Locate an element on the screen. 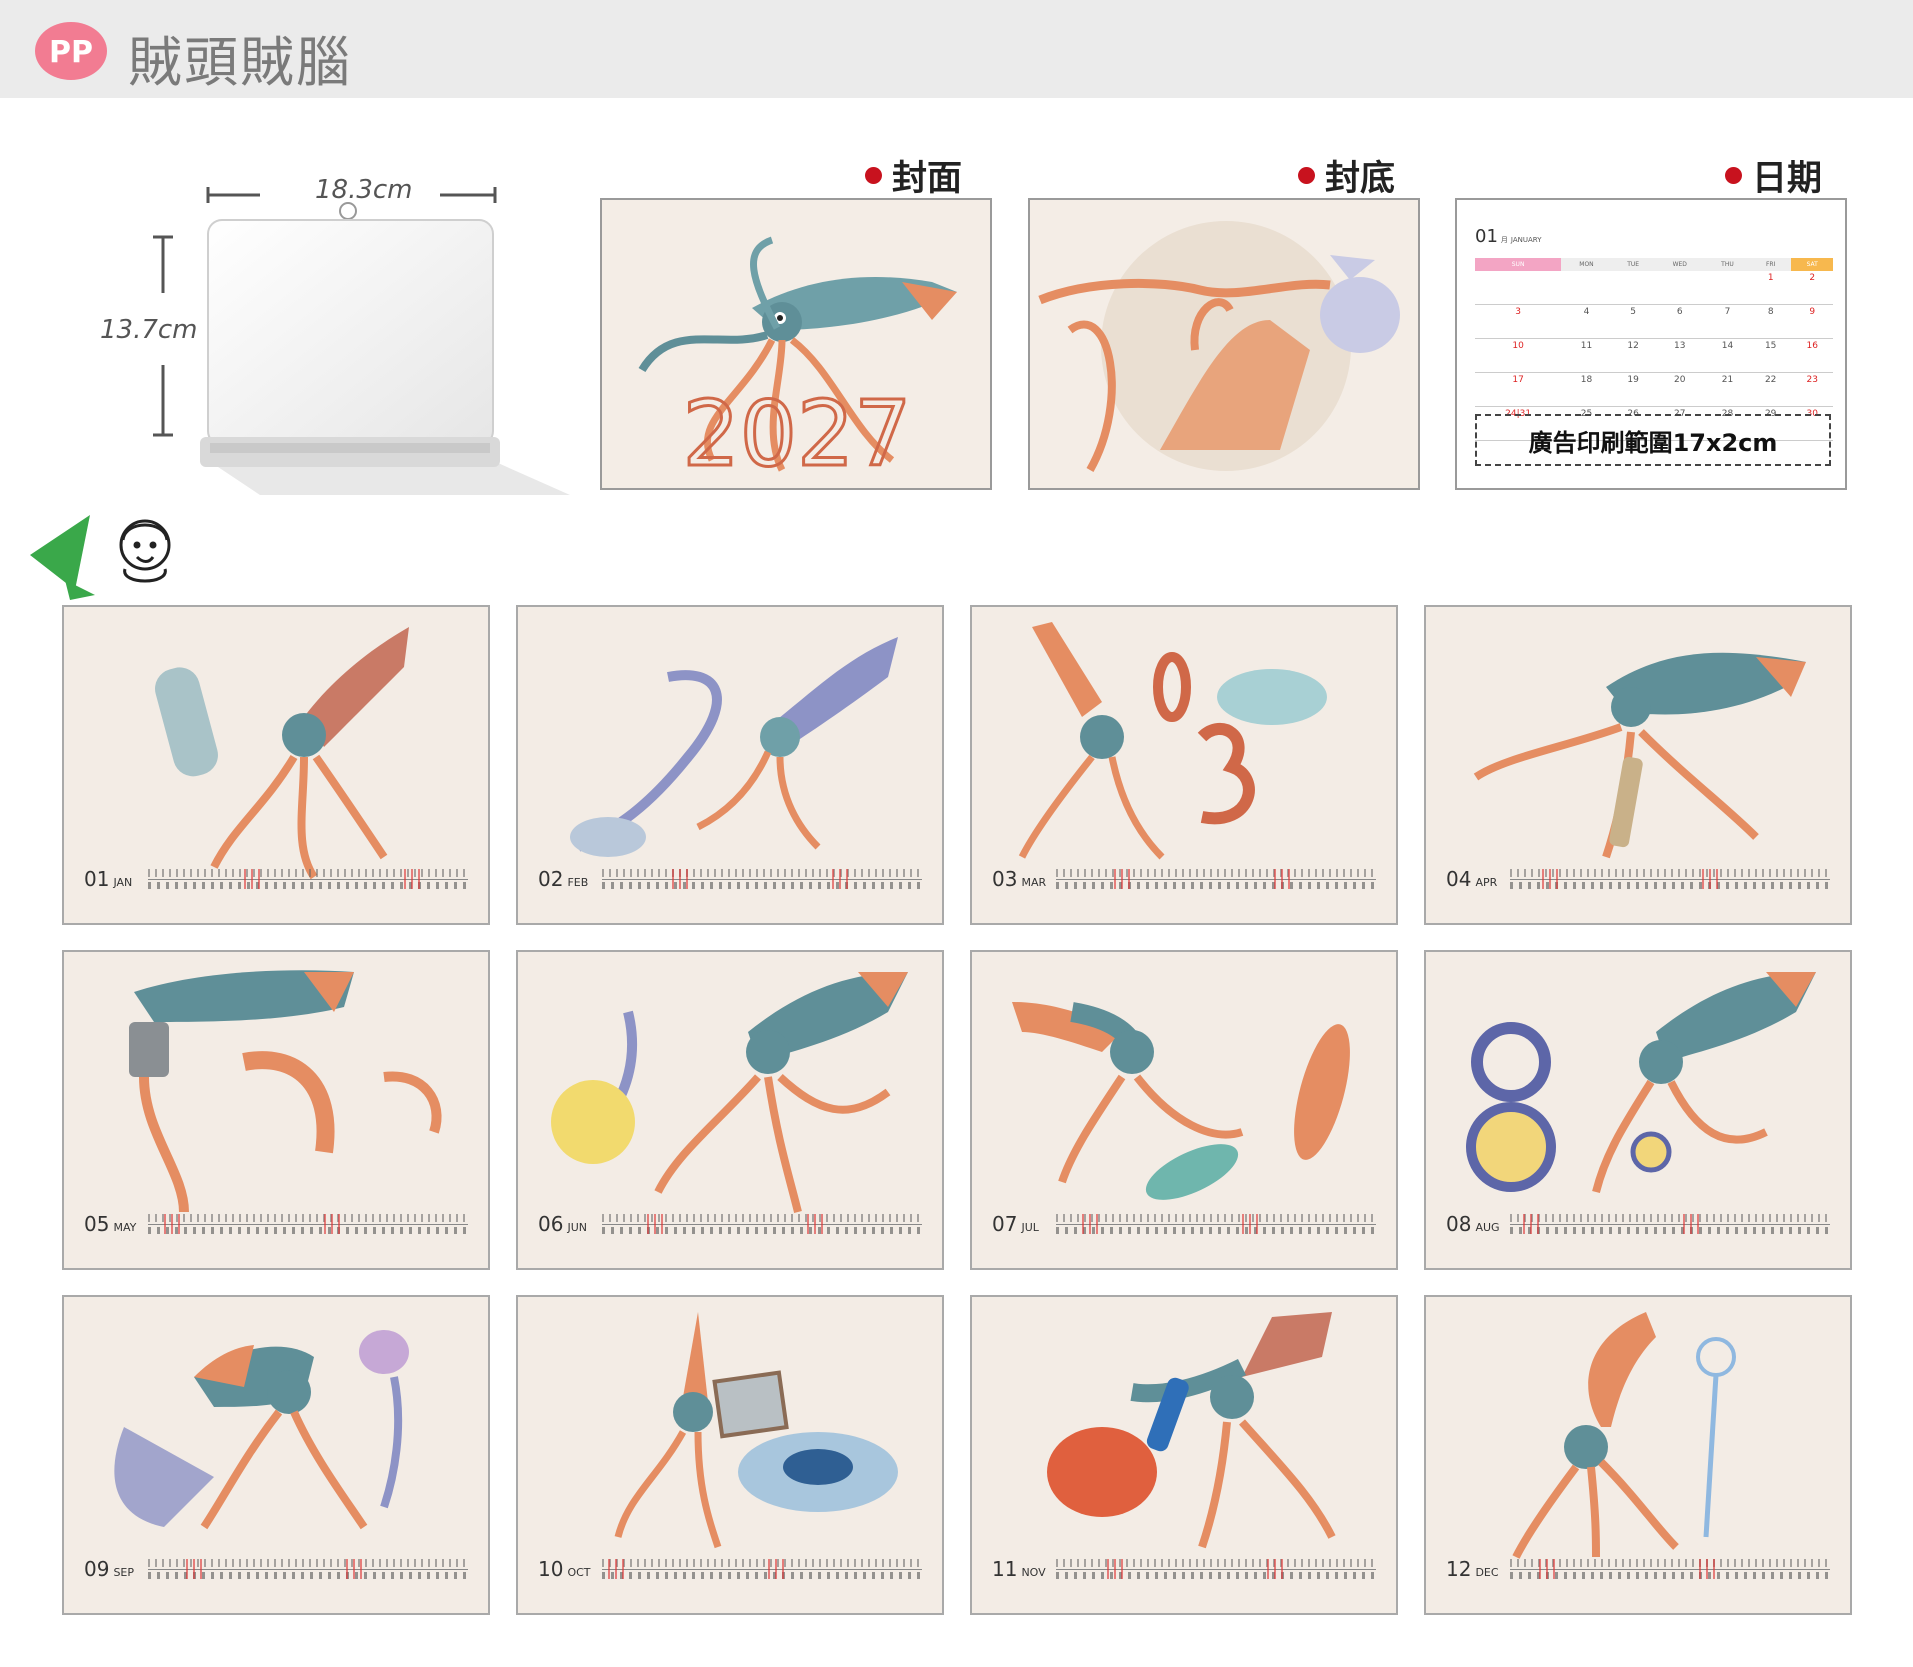 This screenshot has width=1913, height=1667. svg-text: PP is located at coordinates (71, 52).